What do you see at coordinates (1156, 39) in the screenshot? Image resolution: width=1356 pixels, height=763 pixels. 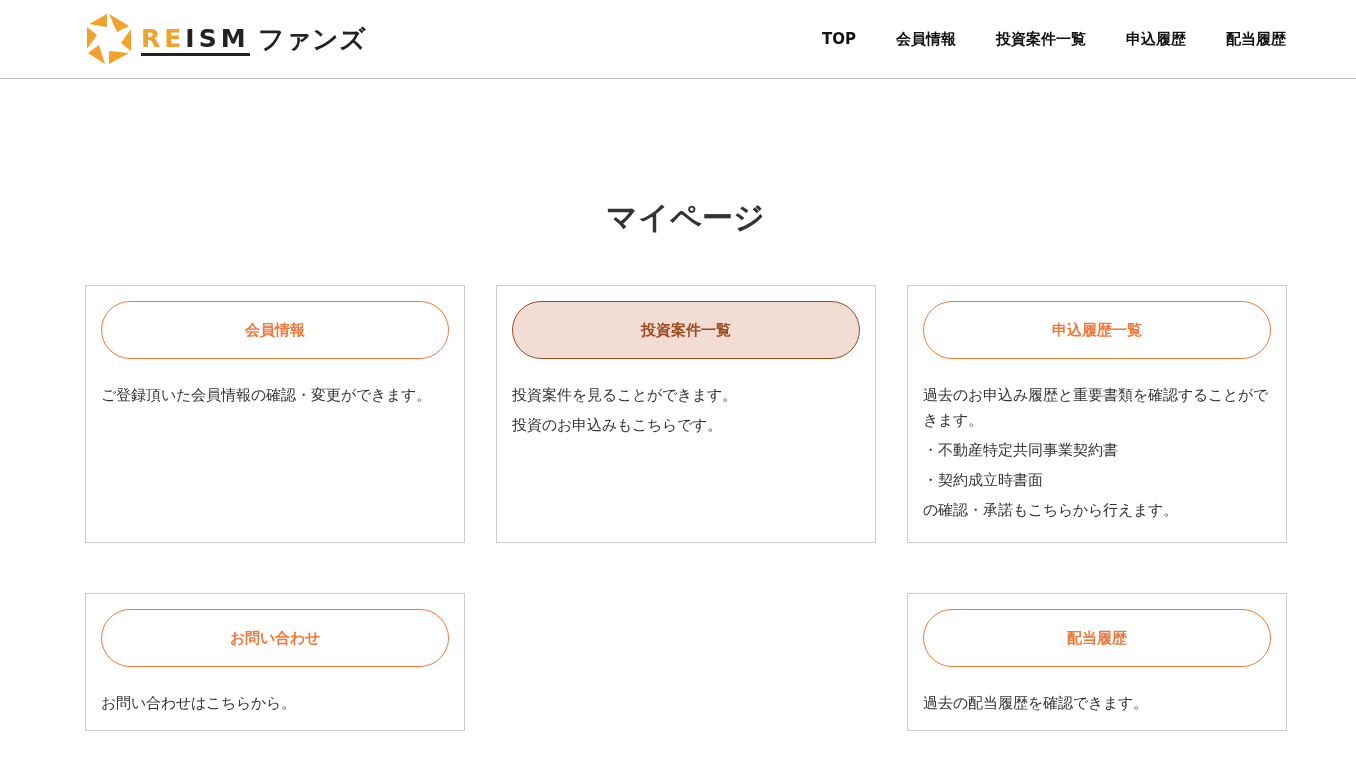 I see `nav-link: 申込履歴` at bounding box center [1156, 39].